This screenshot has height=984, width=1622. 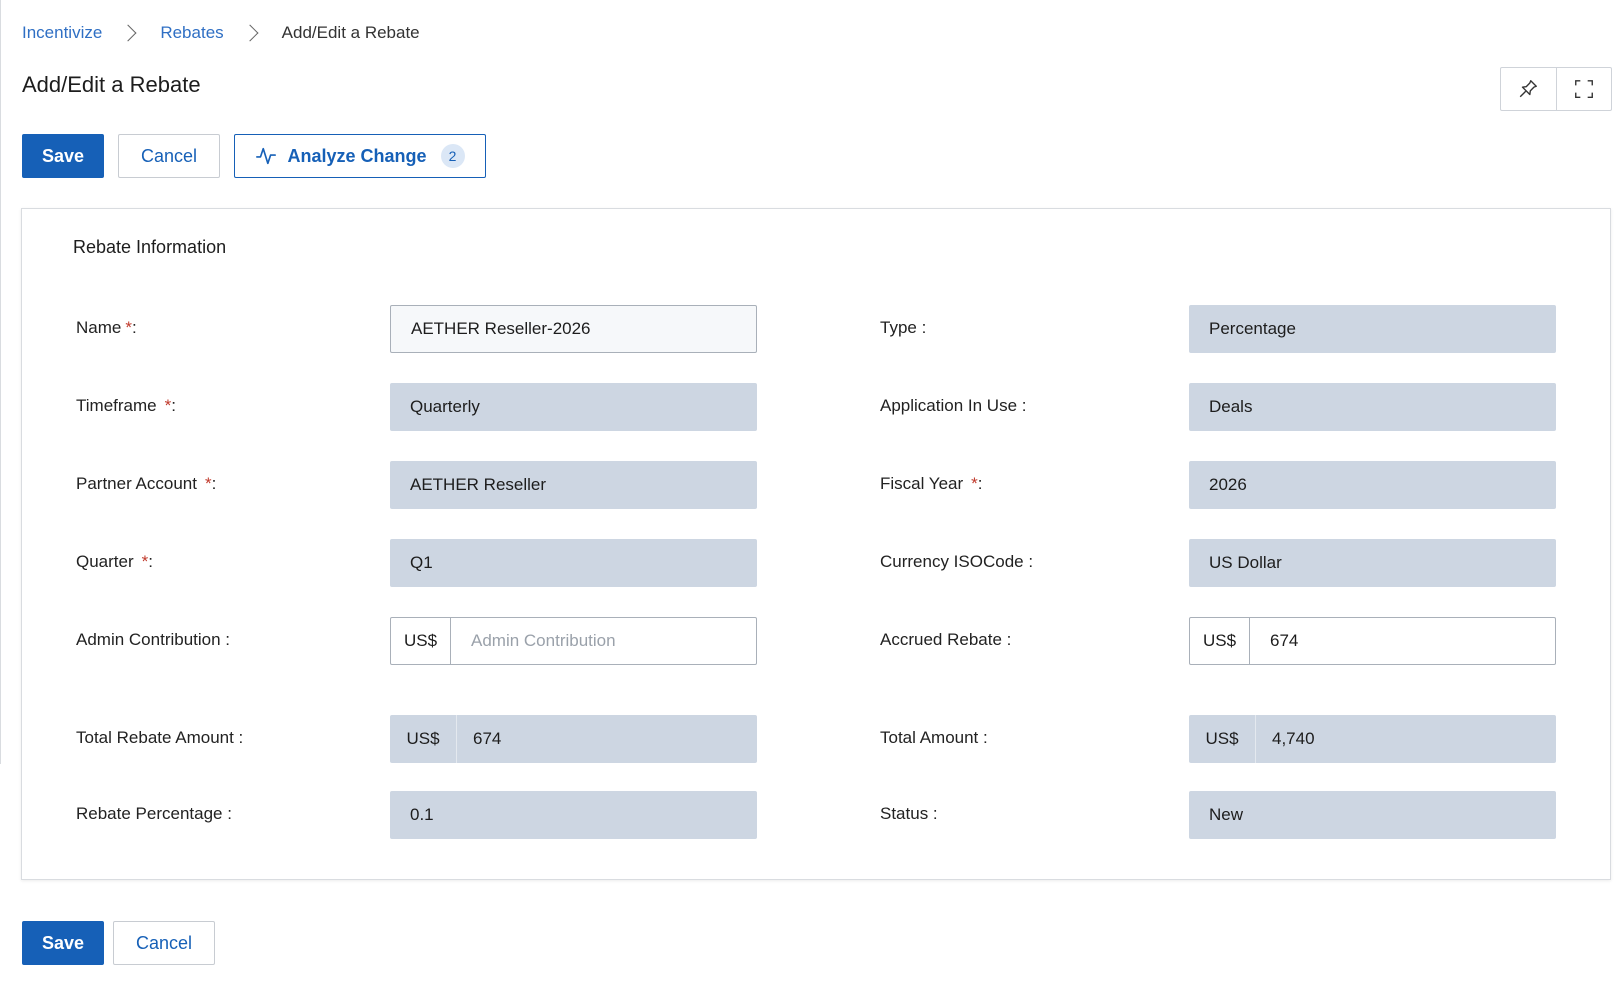 What do you see at coordinates (357, 155) in the screenshot?
I see `analyze-change-label: Analyze Change` at bounding box center [357, 155].